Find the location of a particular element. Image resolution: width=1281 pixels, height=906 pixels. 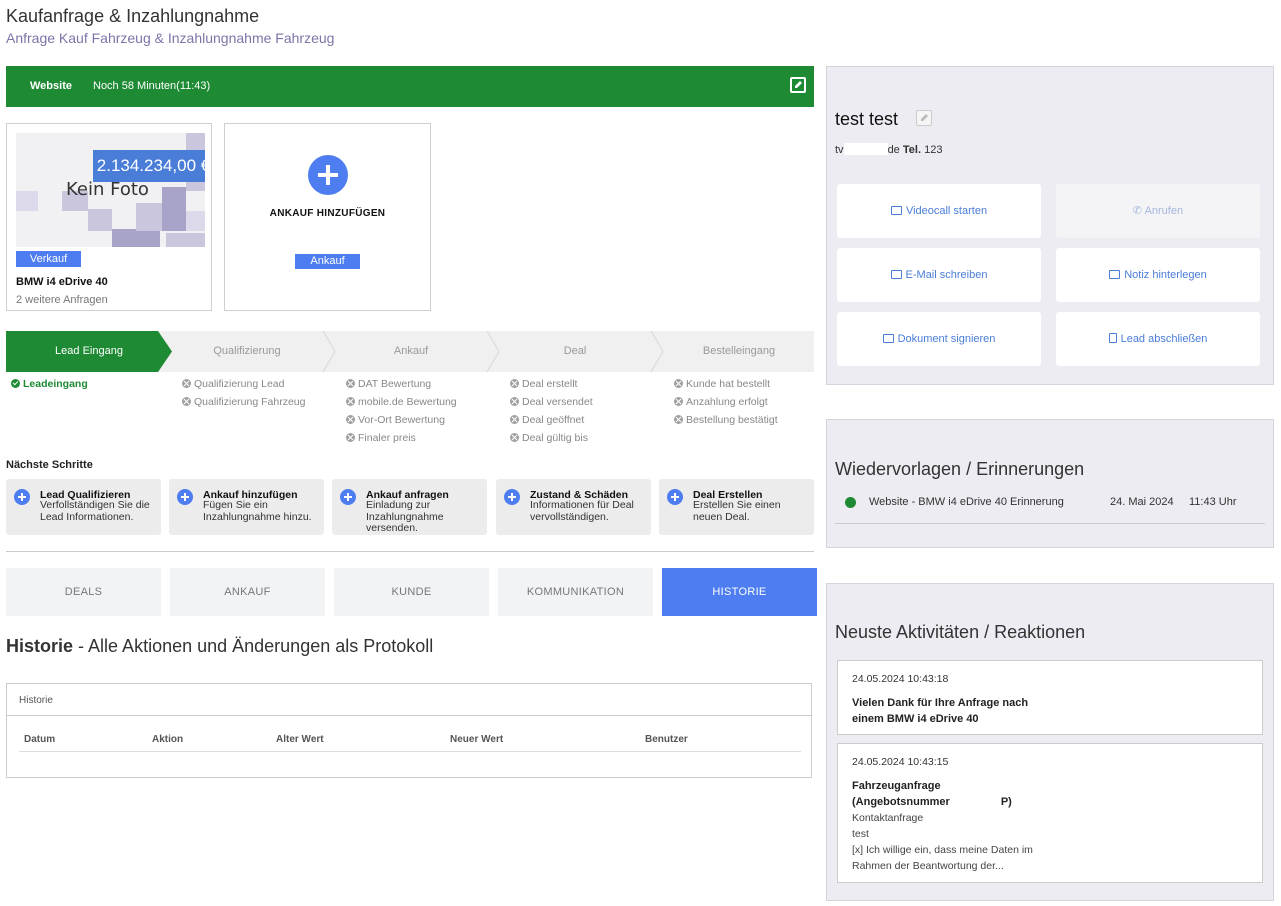

reminders-title: Wiedervorlagen / Erinnerungen is located at coordinates (960, 469).